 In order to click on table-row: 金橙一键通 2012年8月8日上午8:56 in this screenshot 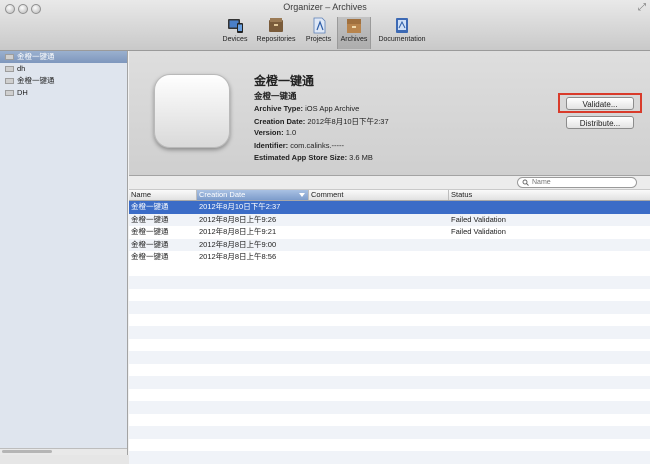, I will do `click(389, 257)`.